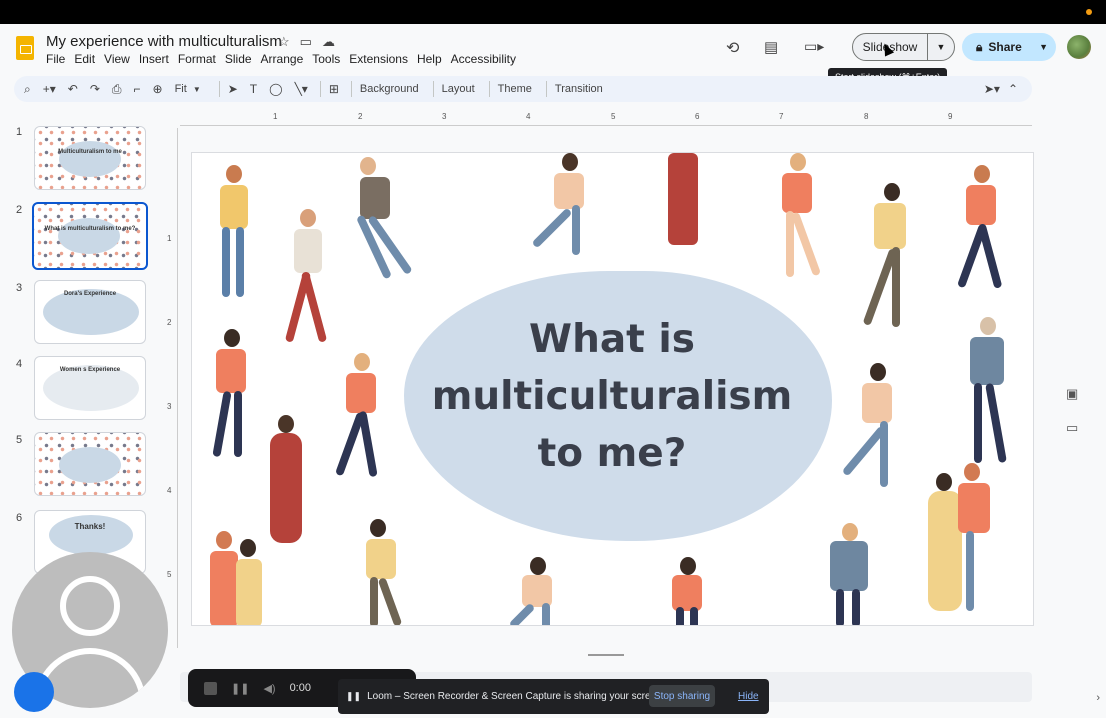 The height and width of the screenshot is (718, 1106). What do you see at coordinates (117, 89) in the screenshot?
I see `print-icon: ⎙` at bounding box center [117, 89].